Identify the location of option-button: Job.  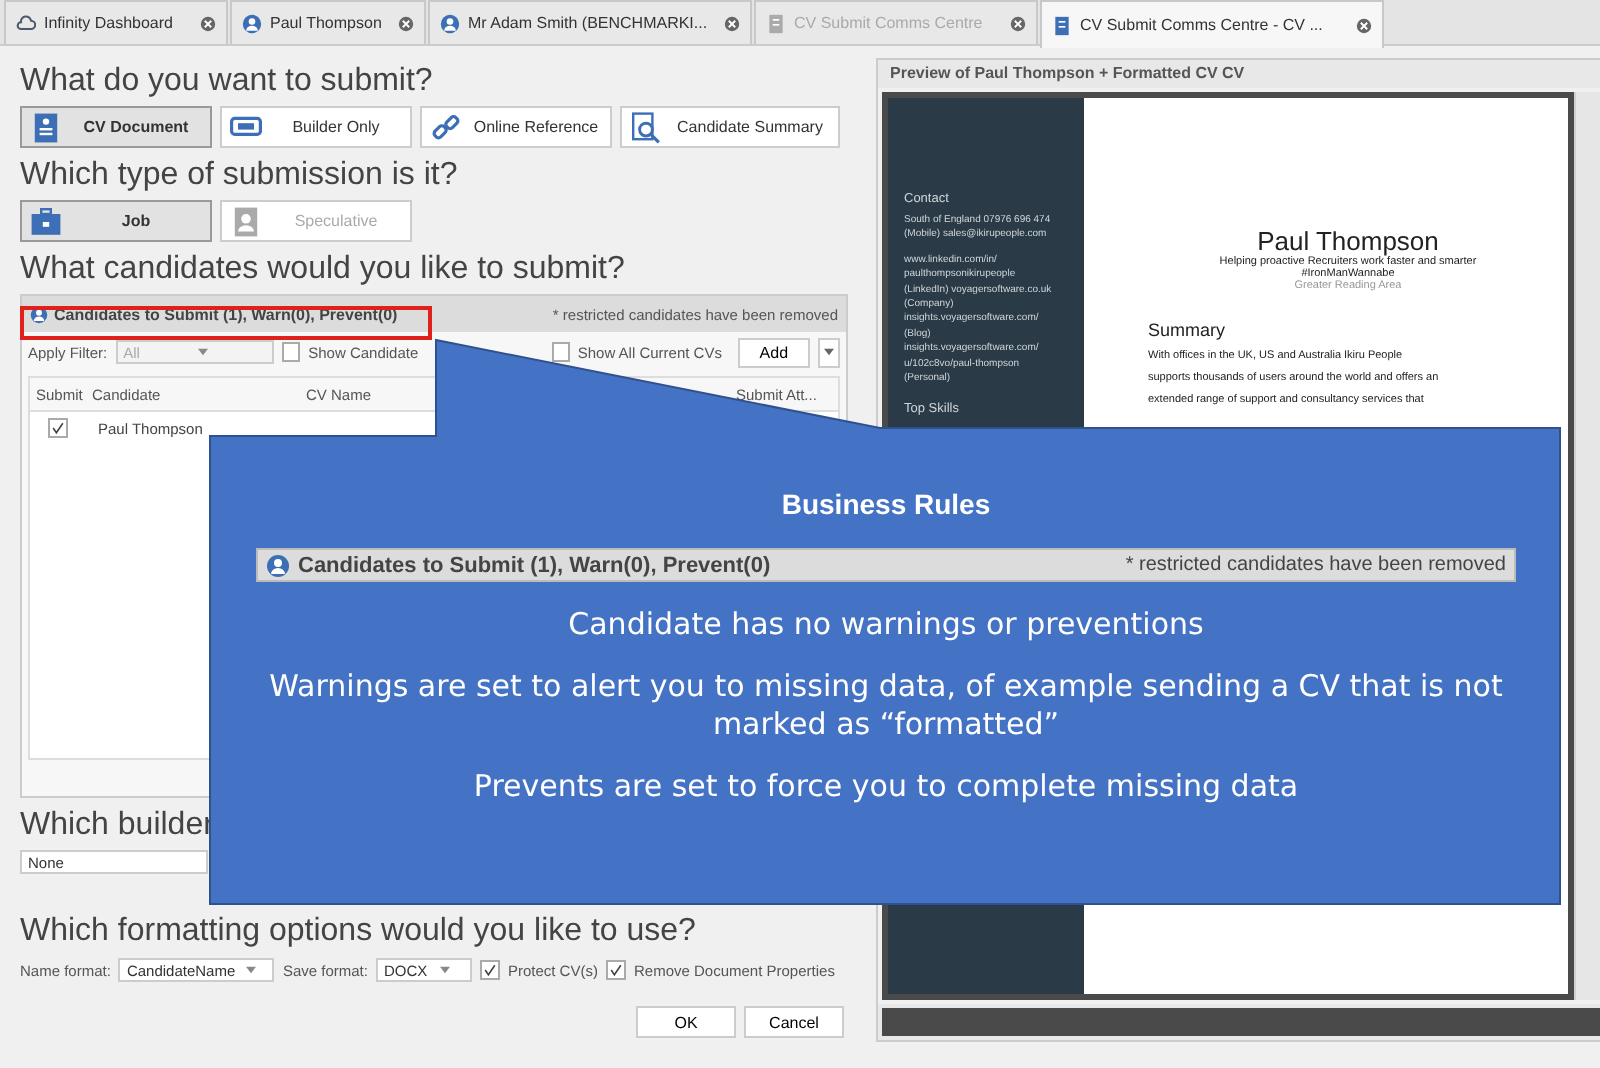
(116, 221).